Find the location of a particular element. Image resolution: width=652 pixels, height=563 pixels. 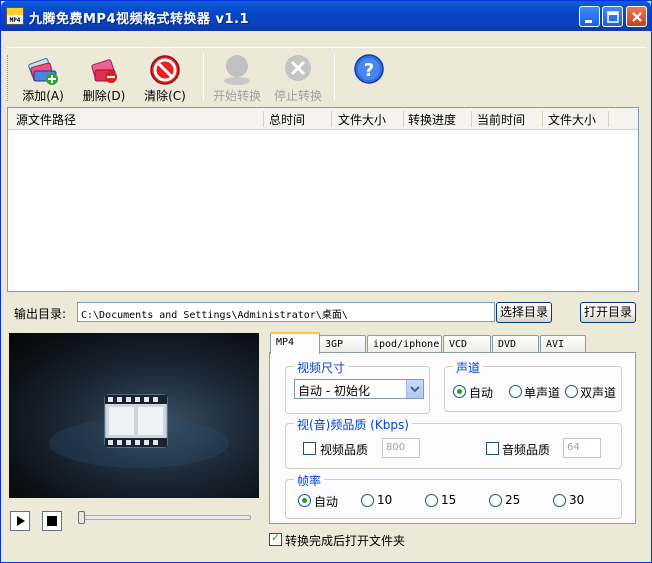

start-convert-button: 开始转换 is located at coordinates (237, 78).